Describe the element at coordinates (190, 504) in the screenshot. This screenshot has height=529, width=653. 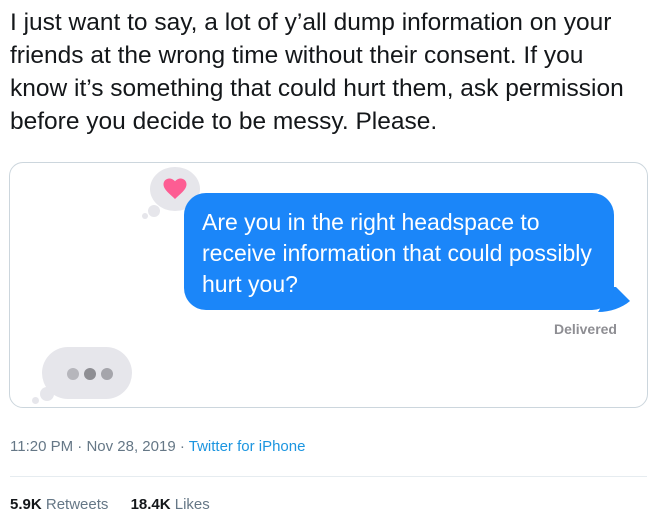
I see `likes-label: Likes` at that location.